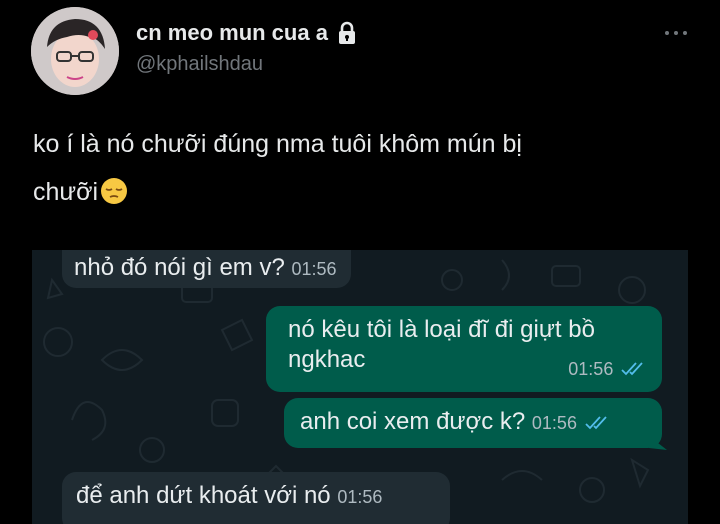 This screenshot has width=720, height=524. What do you see at coordinates (347, 33) in the screenshot?
I see `lock-icon` at bounding box center [347, 33].